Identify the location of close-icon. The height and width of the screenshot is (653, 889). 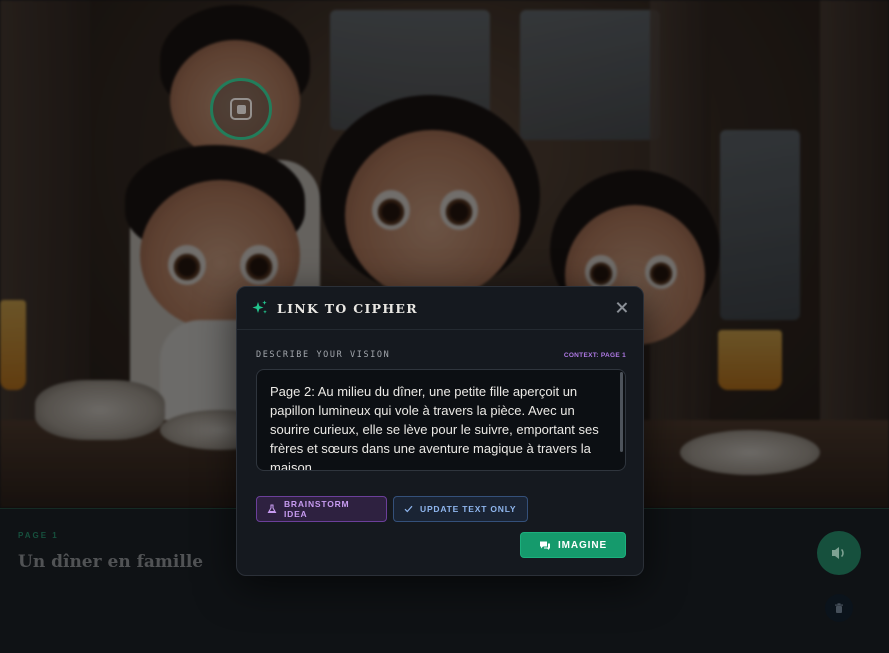
(622, 308).